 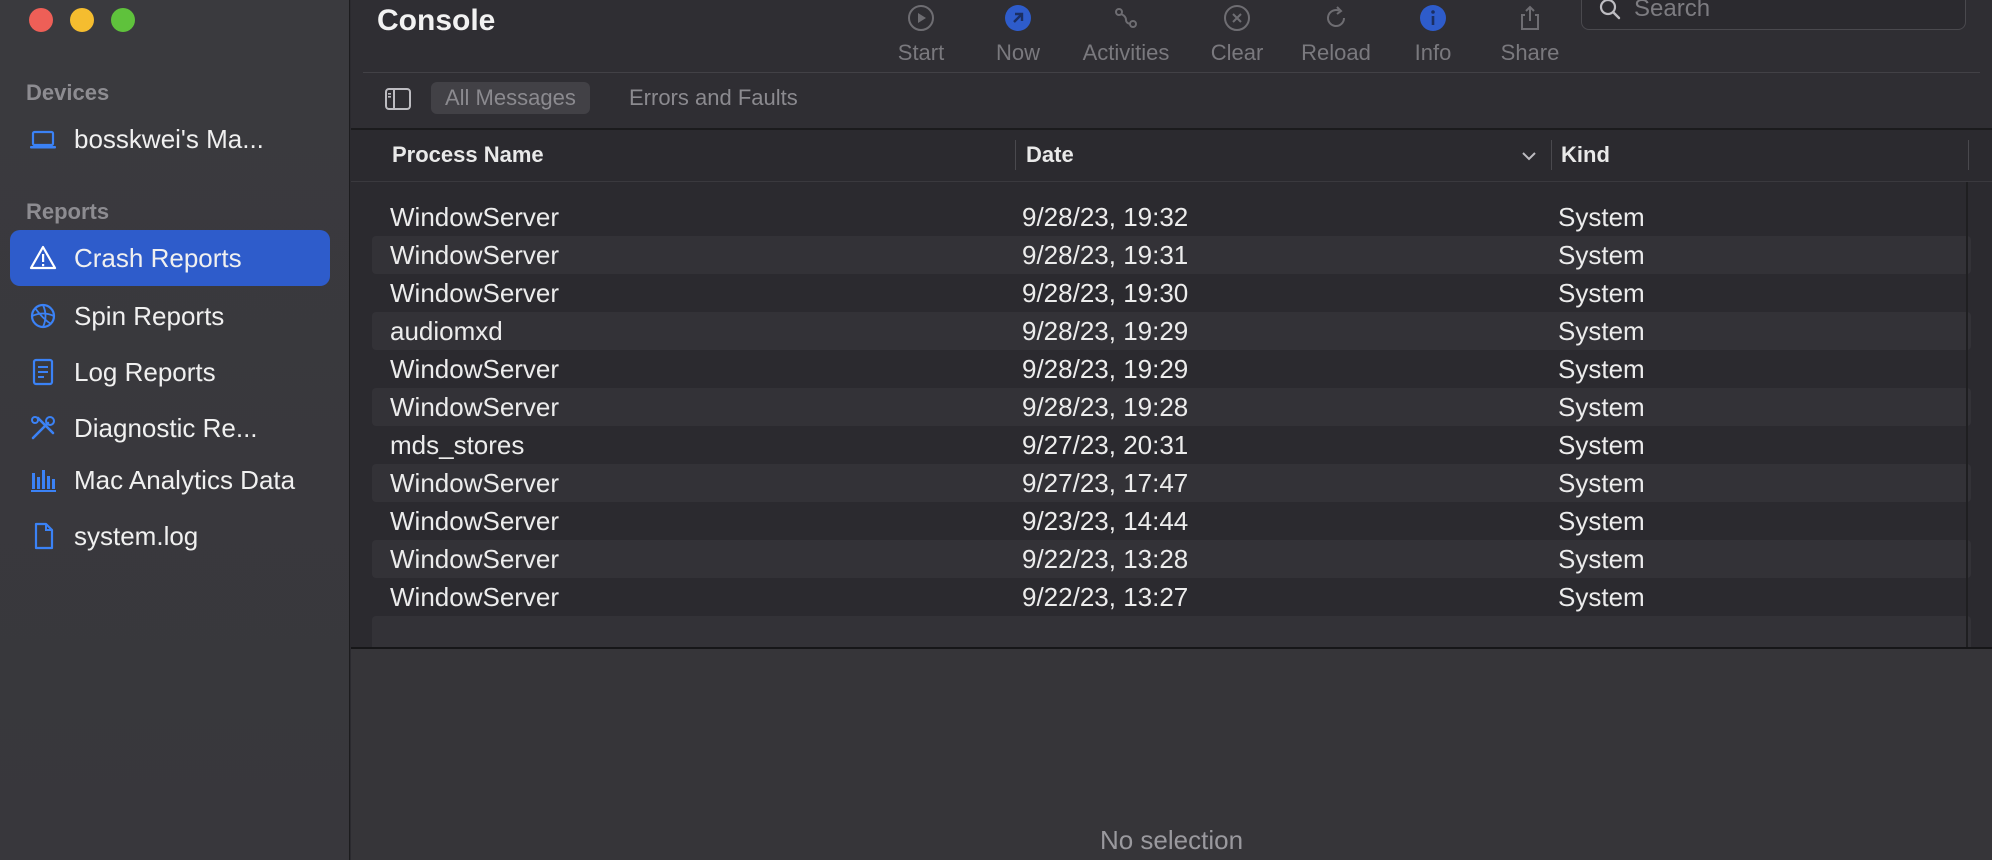 What do you see at coordinates (68, 211) in the screenshot?
I see `reports-section-label: Reports` at bounding box center [68, 211].